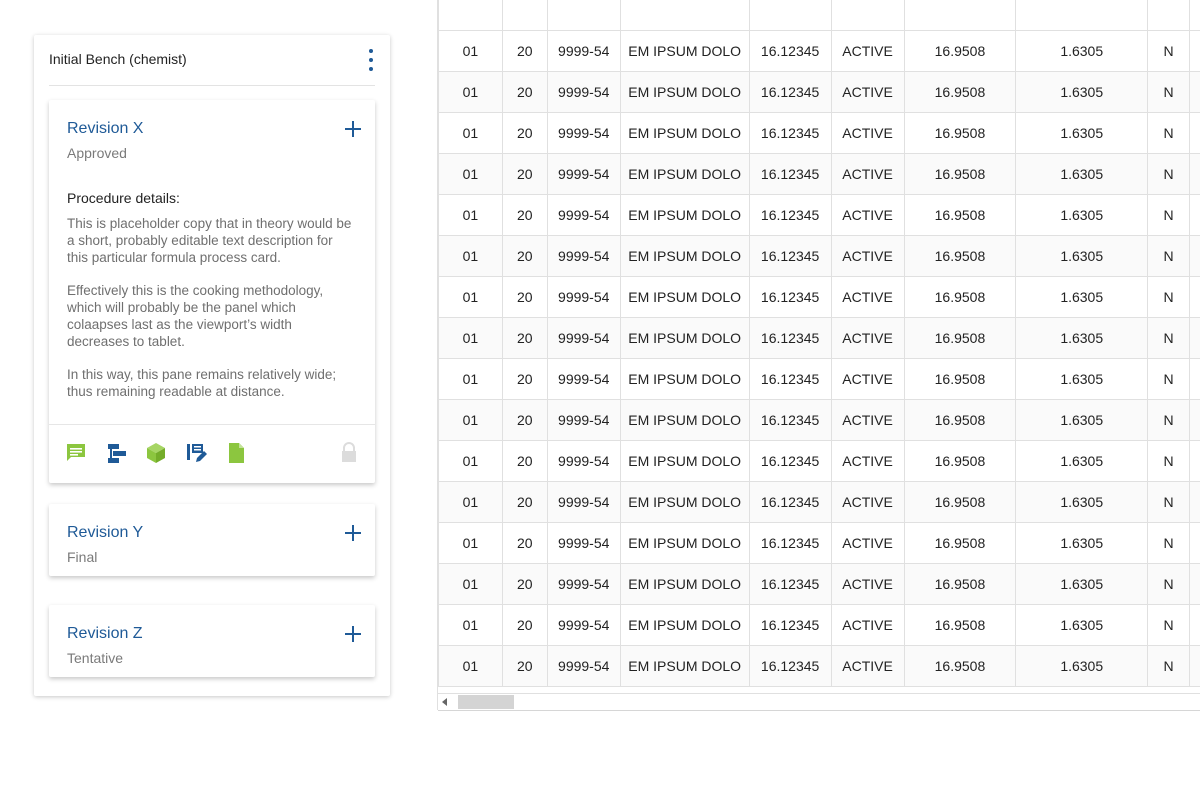 This screenshot has height=800, width=1200. Describe the element at coordinates (444, 702) in the screenshot. I see `scroll-left-icon` at that location.